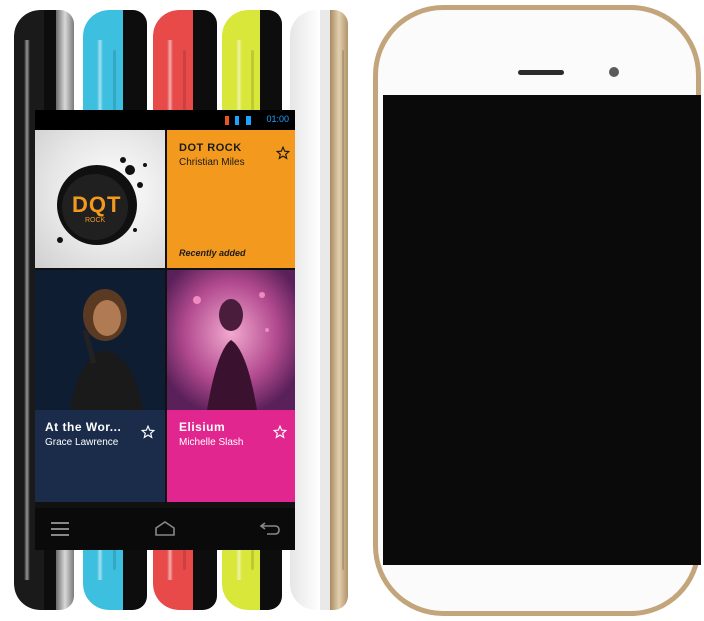  What do you see at coordinates (541, 72) in the screenshot?
I see `earpiece` at bounding box center [541, 72].